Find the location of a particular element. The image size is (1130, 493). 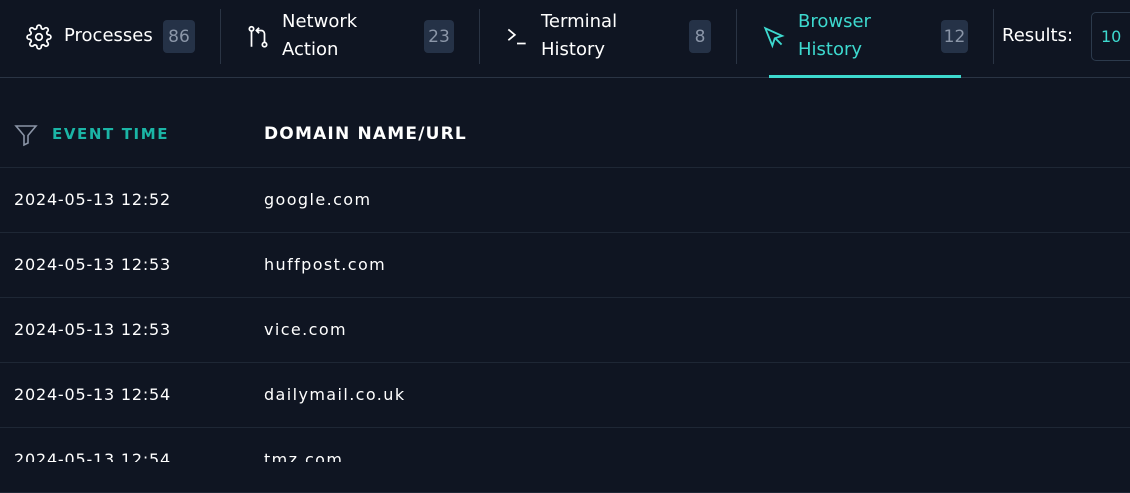

row-event-time: 2024-05-13 12:54 is located at coordinates (92, 394).